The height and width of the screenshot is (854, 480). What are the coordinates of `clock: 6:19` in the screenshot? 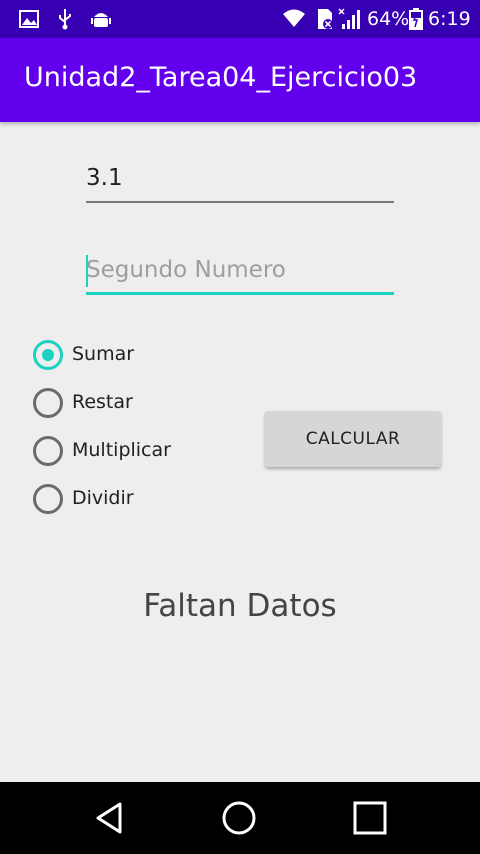 It's located at (449, 19).